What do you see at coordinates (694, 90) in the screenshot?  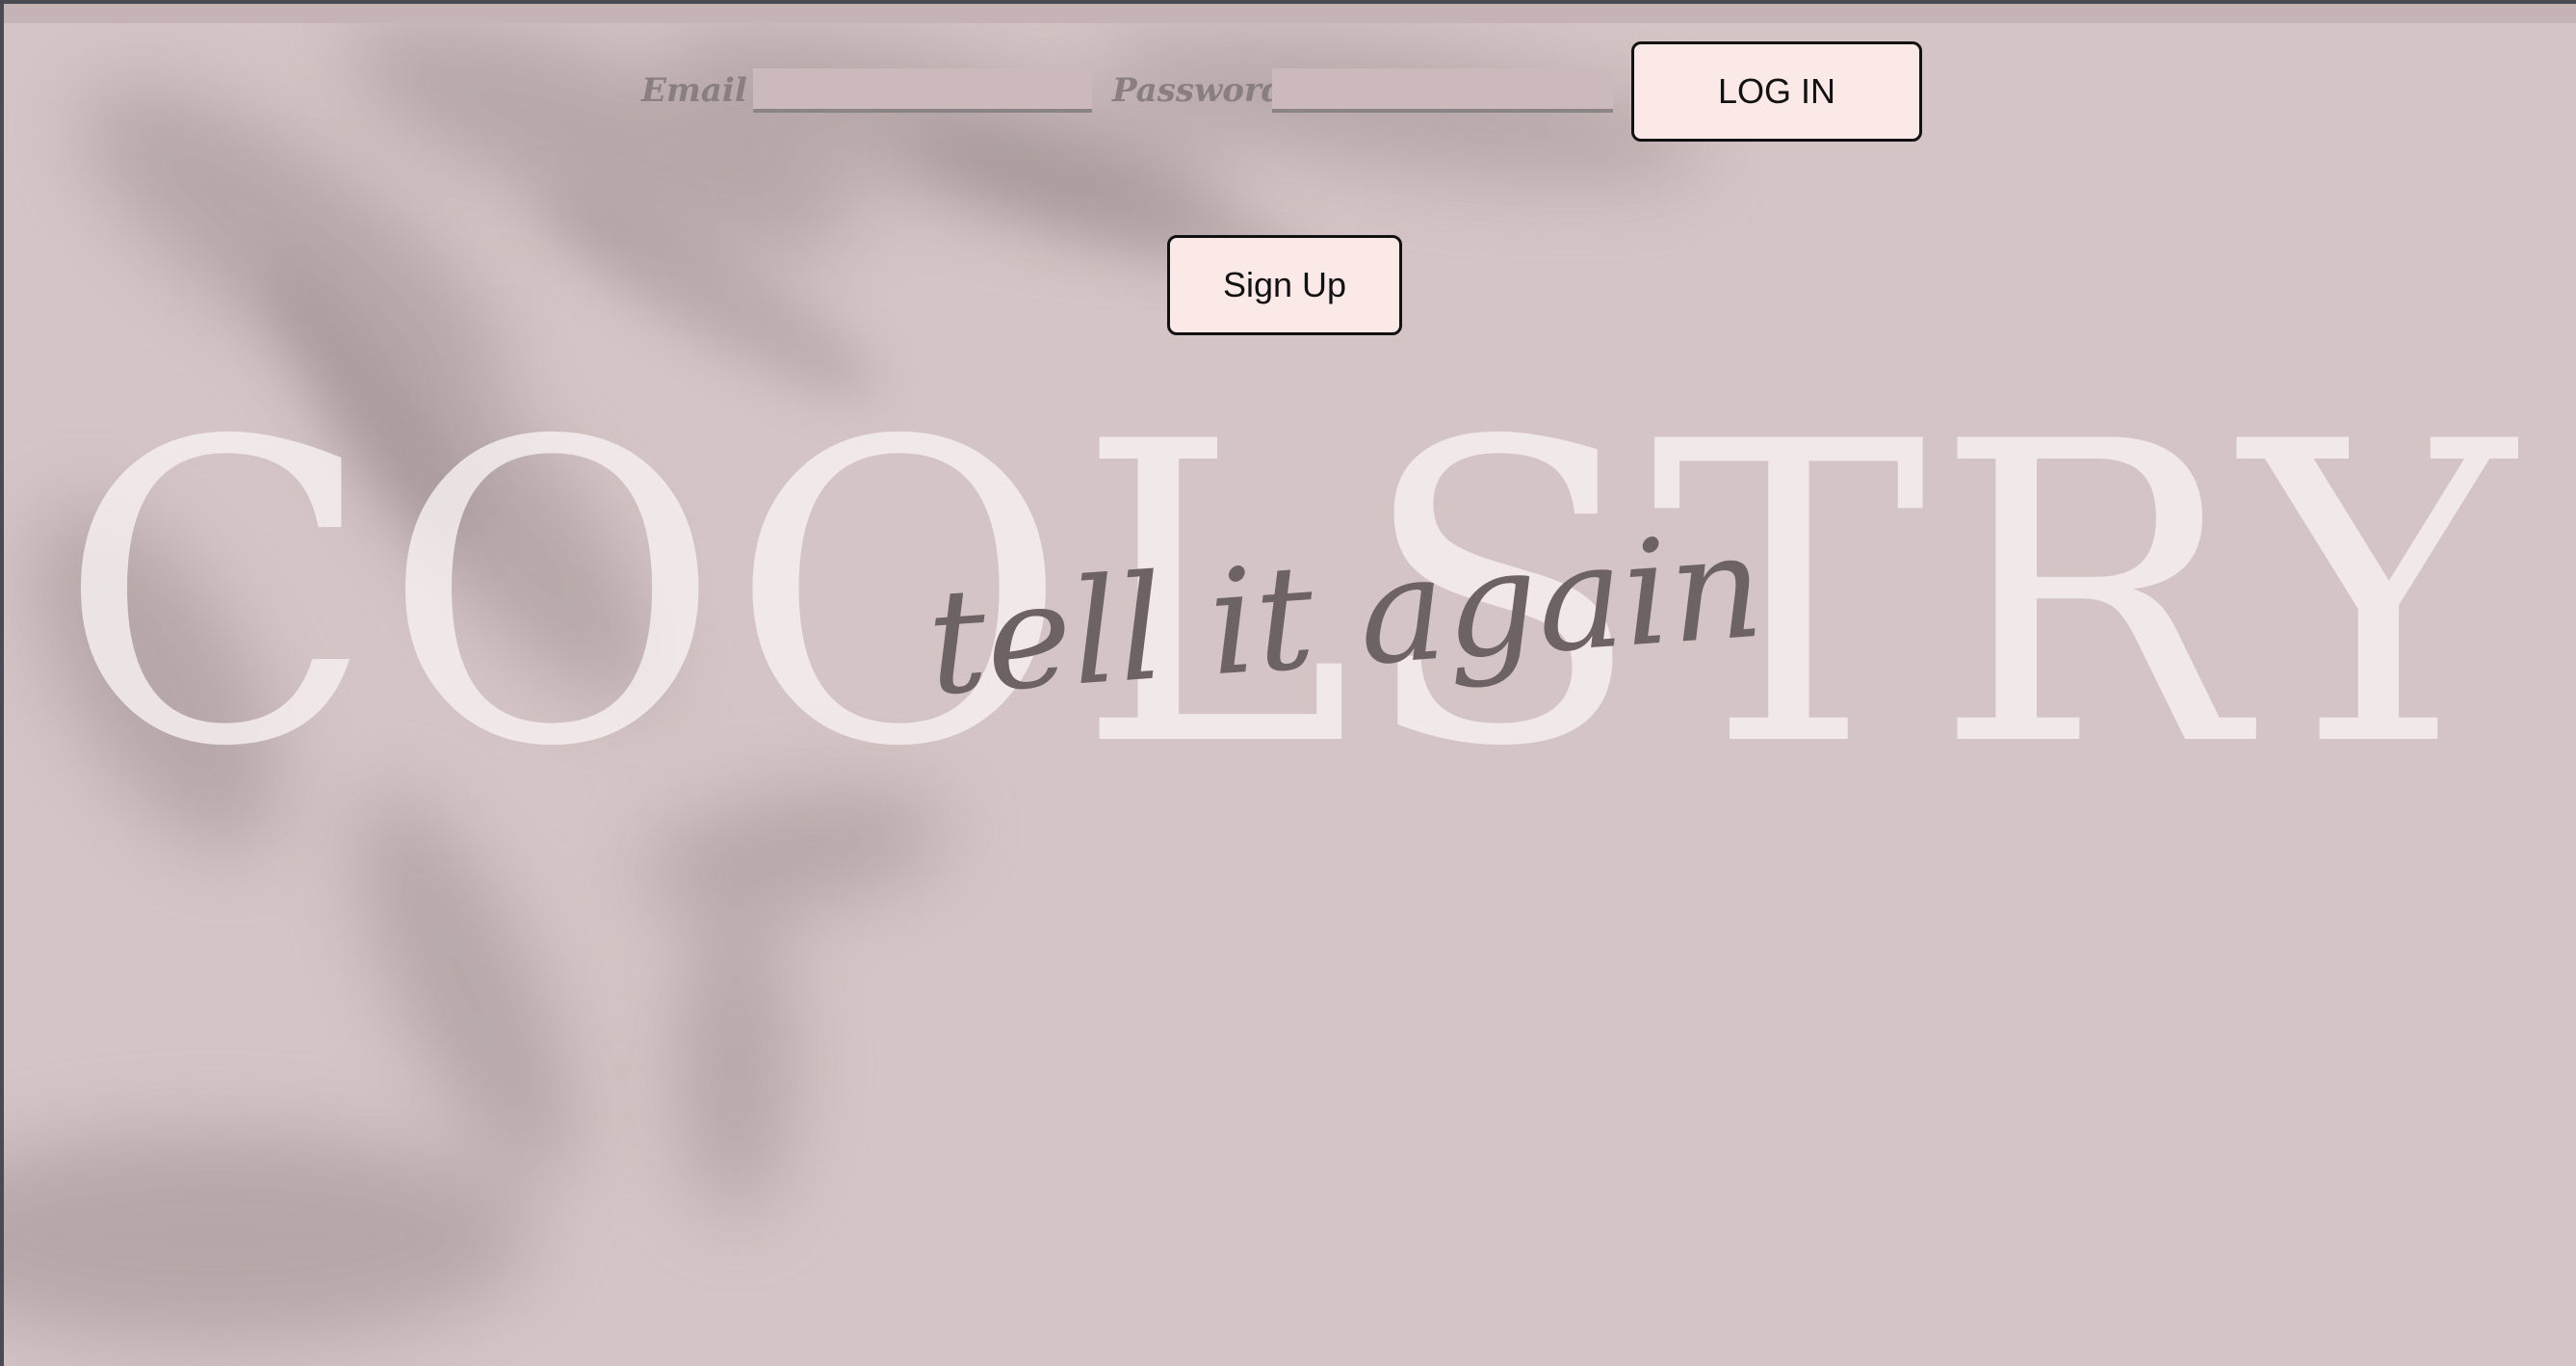 I see `email-label: Email` at bounding box center [694, 90].